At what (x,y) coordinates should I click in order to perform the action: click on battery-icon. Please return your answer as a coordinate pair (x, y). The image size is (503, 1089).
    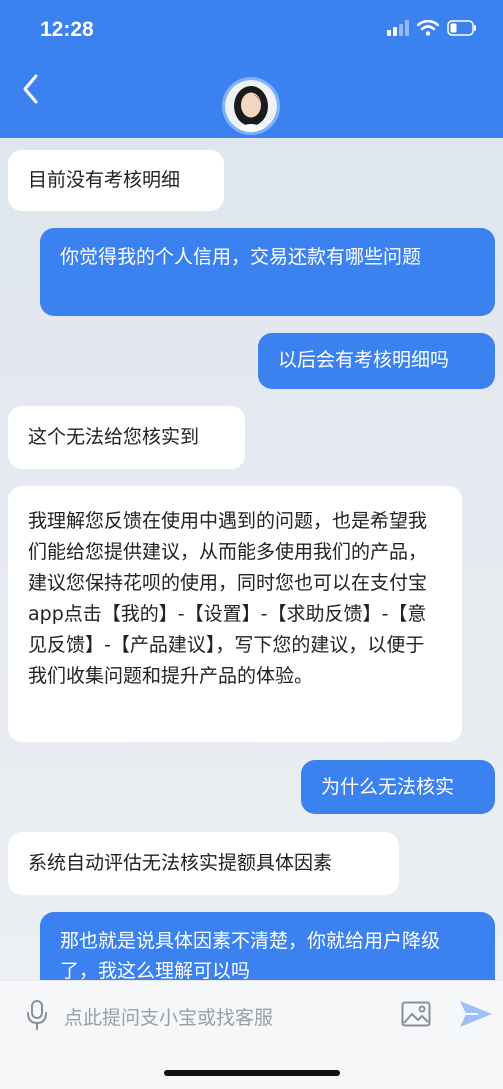
    Looking at the image, I should click on (461, 28).